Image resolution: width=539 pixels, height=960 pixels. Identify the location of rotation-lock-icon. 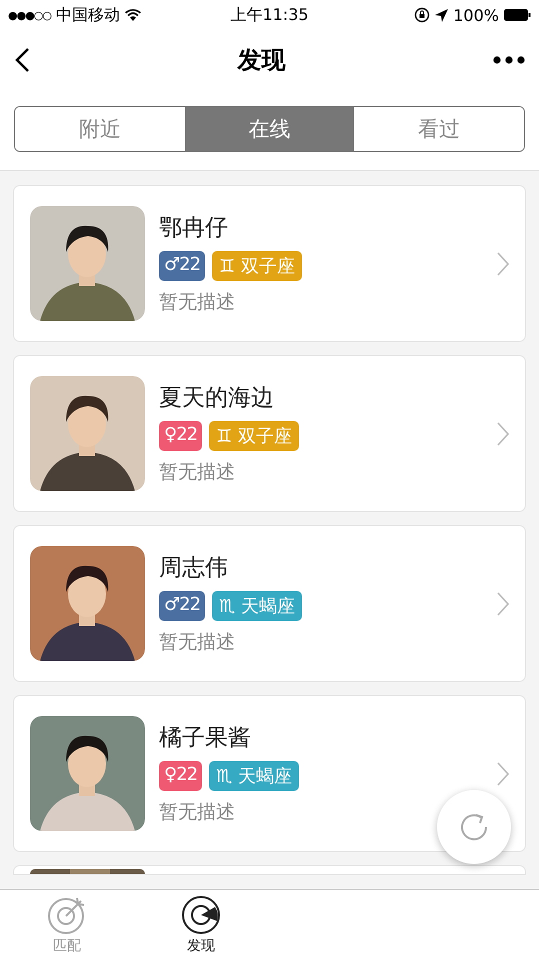
(422, 15).